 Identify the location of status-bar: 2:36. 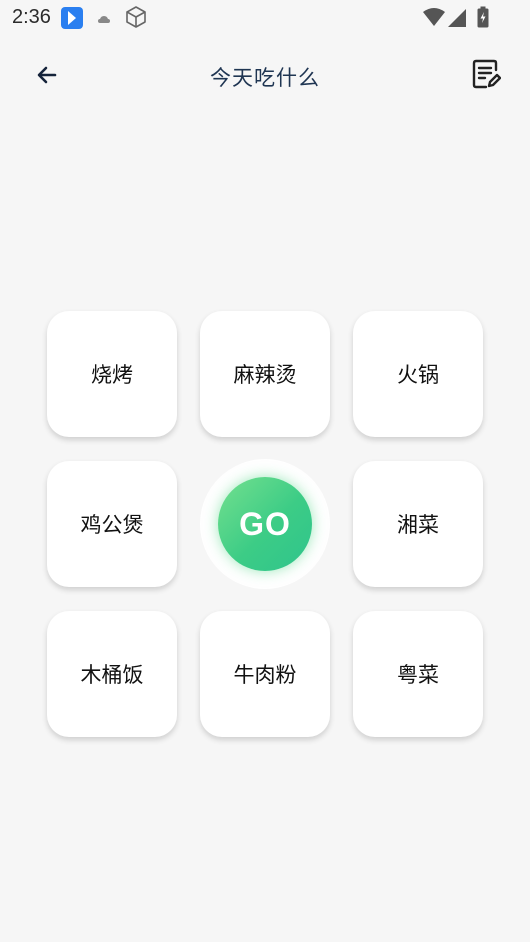
(265, 18).